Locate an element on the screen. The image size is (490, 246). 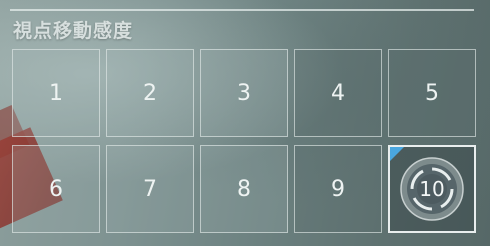
sensitivity-option-9: 9 is located at coordinates (338, 189).